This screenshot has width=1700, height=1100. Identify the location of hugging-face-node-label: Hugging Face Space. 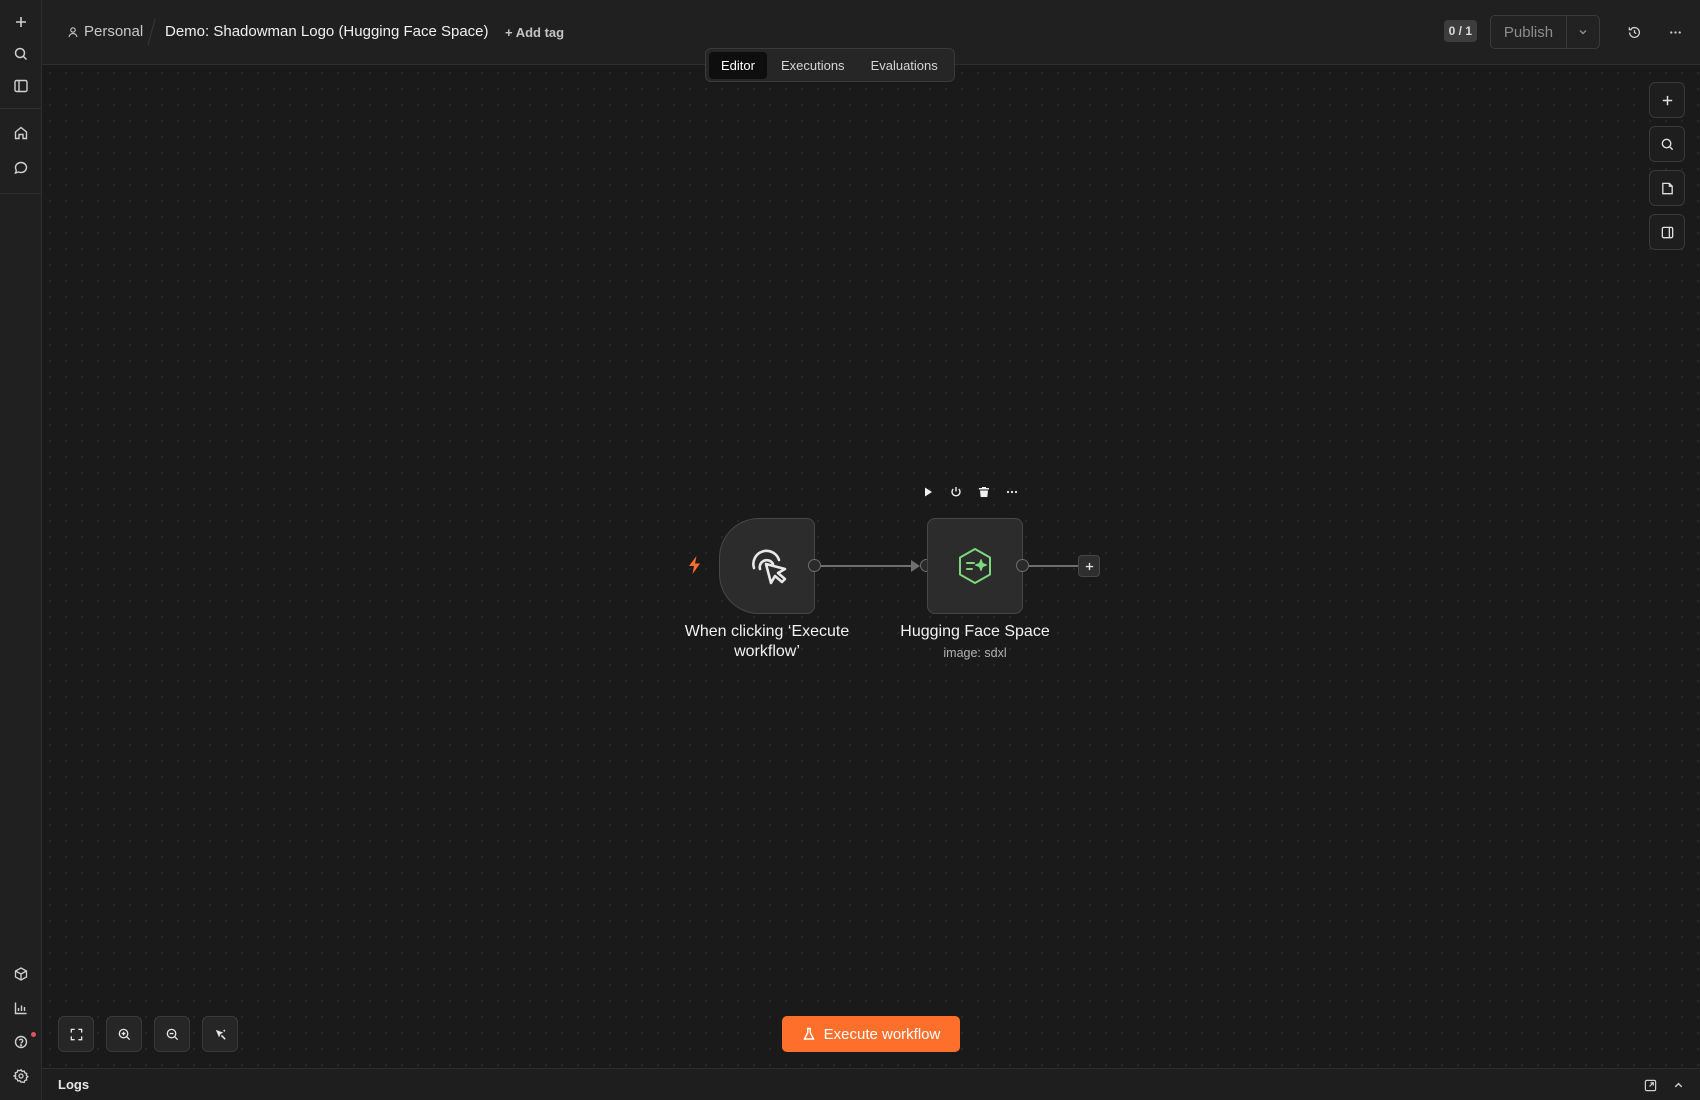
(975, 631).